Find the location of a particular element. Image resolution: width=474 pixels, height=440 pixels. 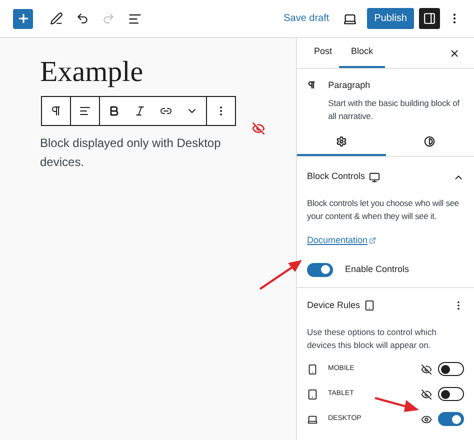

undo-icon is located at coordinates (82, 18).